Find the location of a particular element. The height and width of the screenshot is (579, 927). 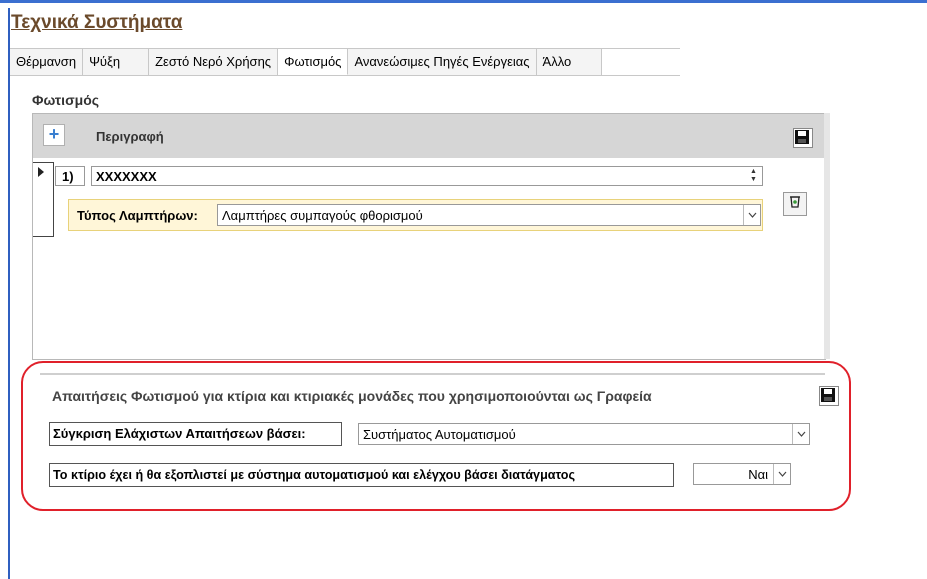

tab-renewables: Ανανεώσιμες Πηγές Ενέργειας is located at coordinates (442, 62).